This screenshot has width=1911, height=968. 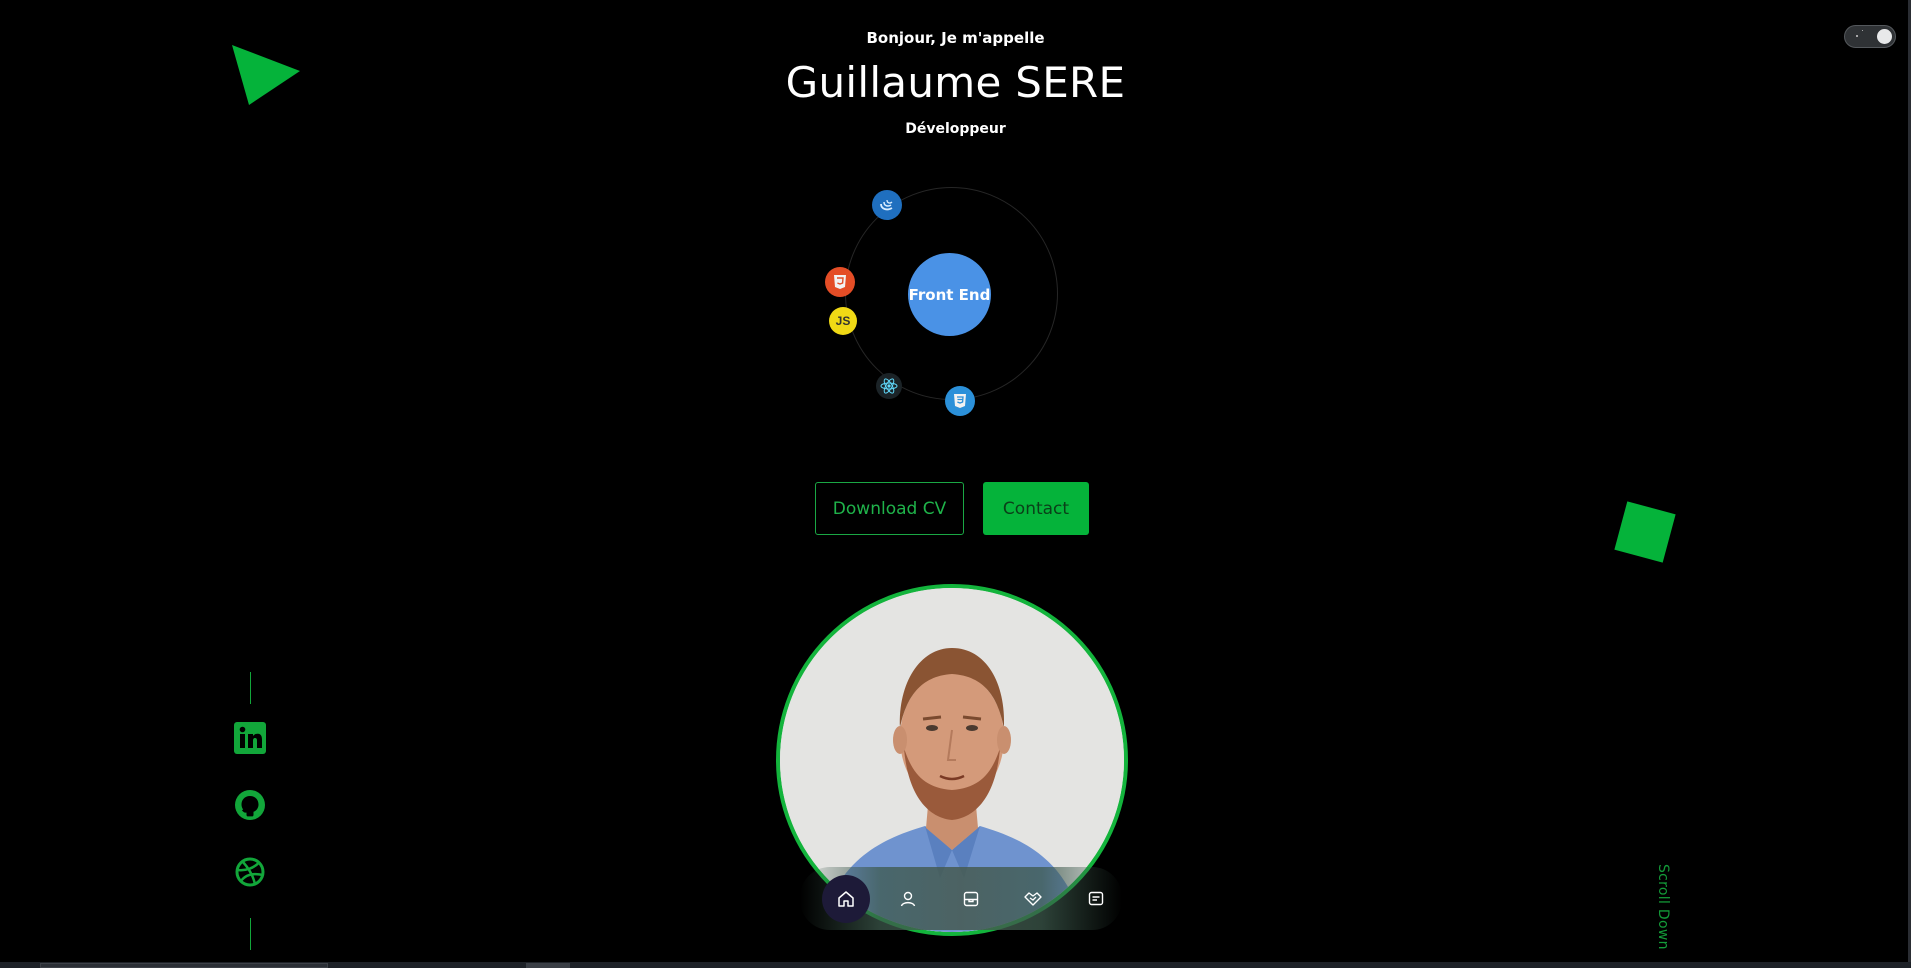 I want to click on nav-about, so click(x=908, y=899).